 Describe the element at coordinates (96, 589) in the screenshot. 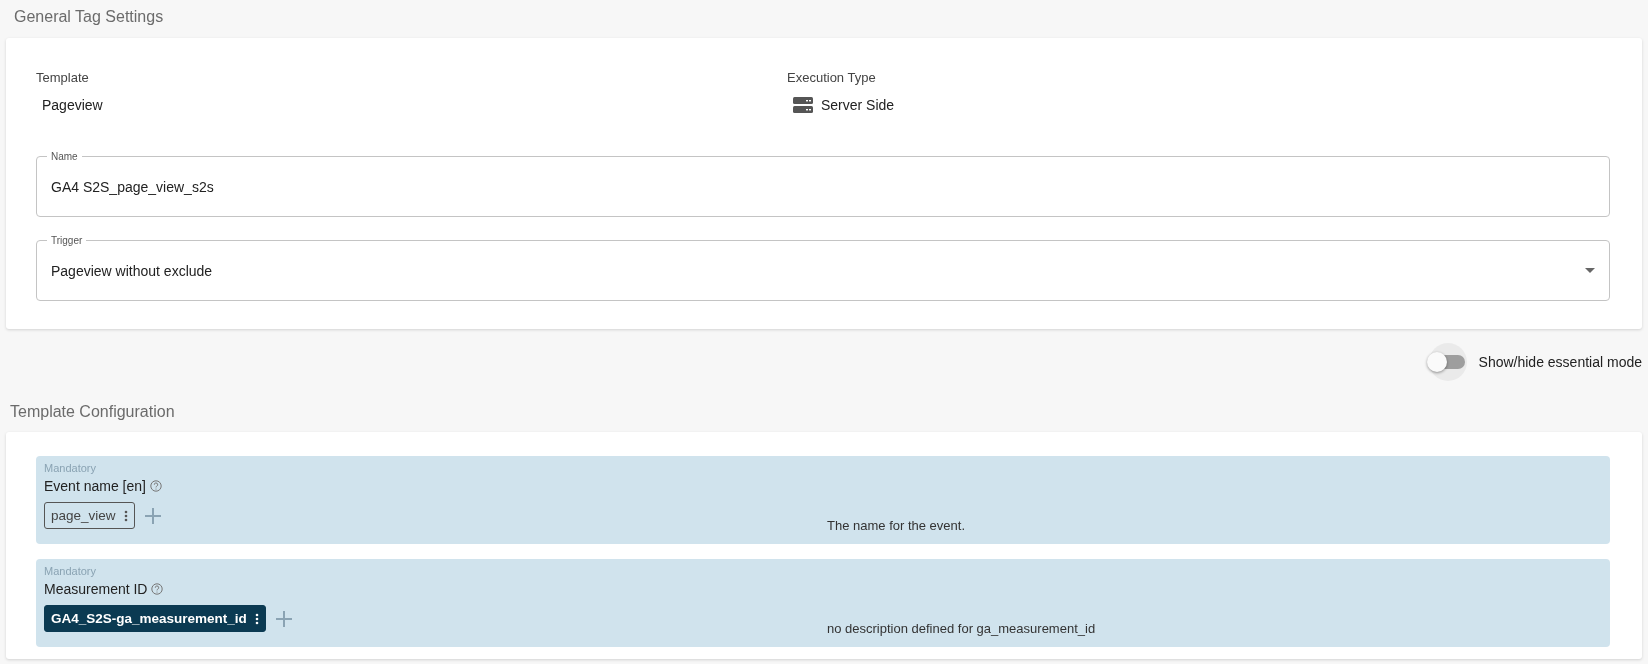

I see `parameter-label: Measurement ID` at that location.